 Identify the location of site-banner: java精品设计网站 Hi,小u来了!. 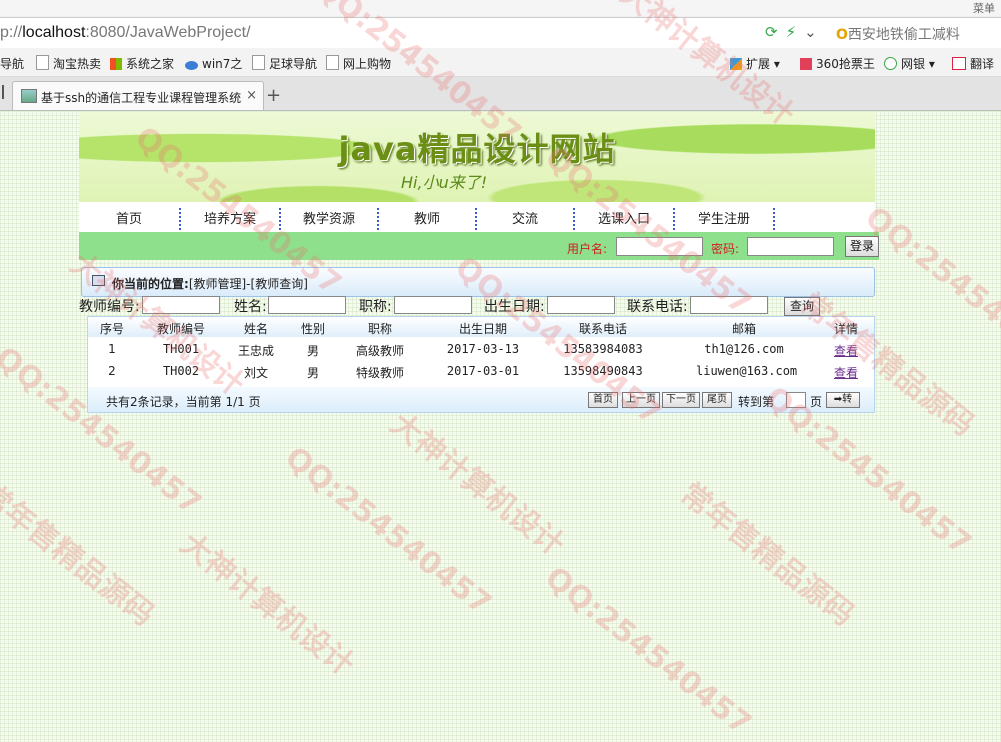
(477, 157).